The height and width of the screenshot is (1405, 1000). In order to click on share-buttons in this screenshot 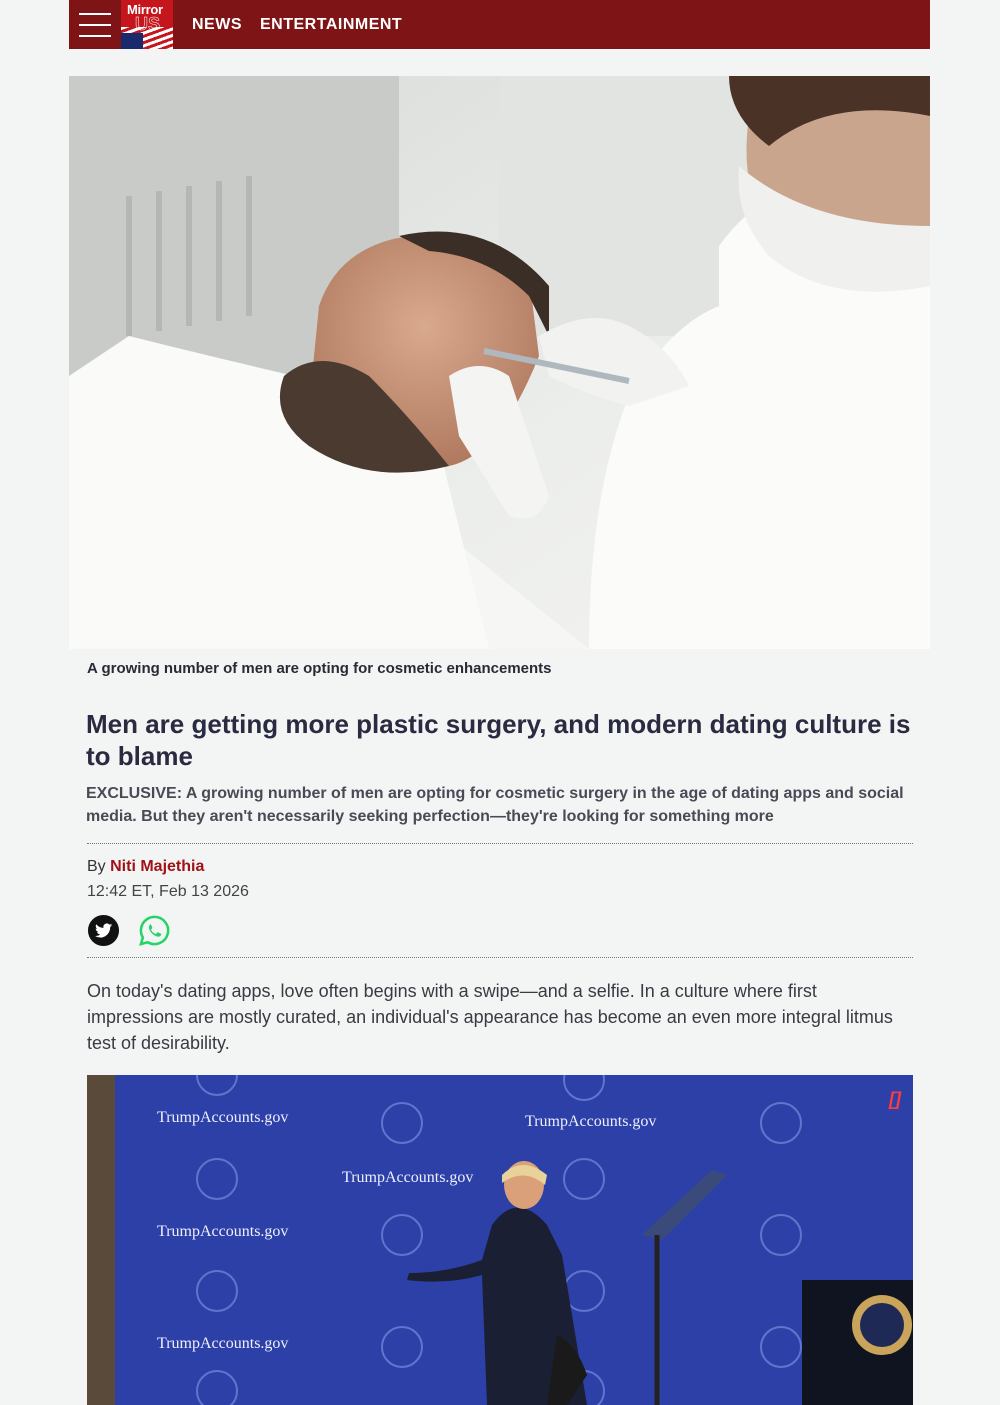, I will do `click(129, 930)`.